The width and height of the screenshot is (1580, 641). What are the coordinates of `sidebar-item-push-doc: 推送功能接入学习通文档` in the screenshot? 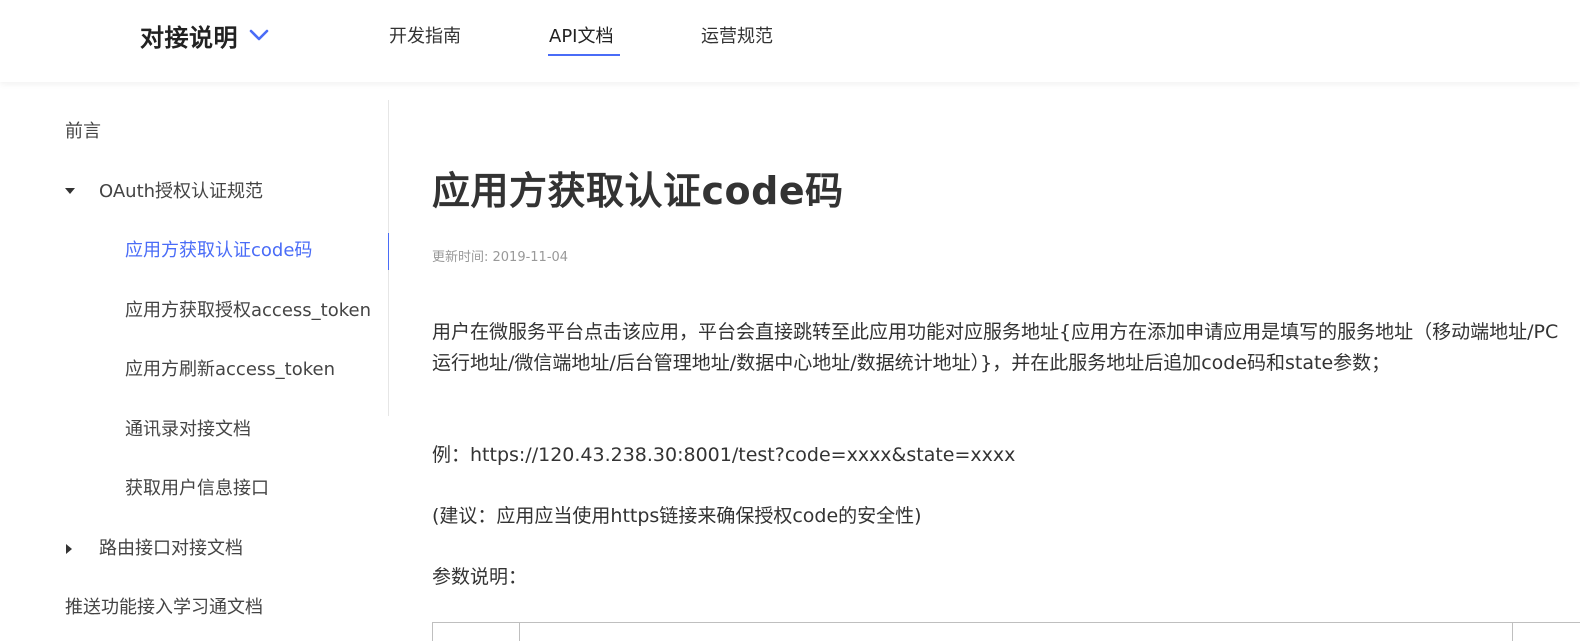 It's located at (164, 608).